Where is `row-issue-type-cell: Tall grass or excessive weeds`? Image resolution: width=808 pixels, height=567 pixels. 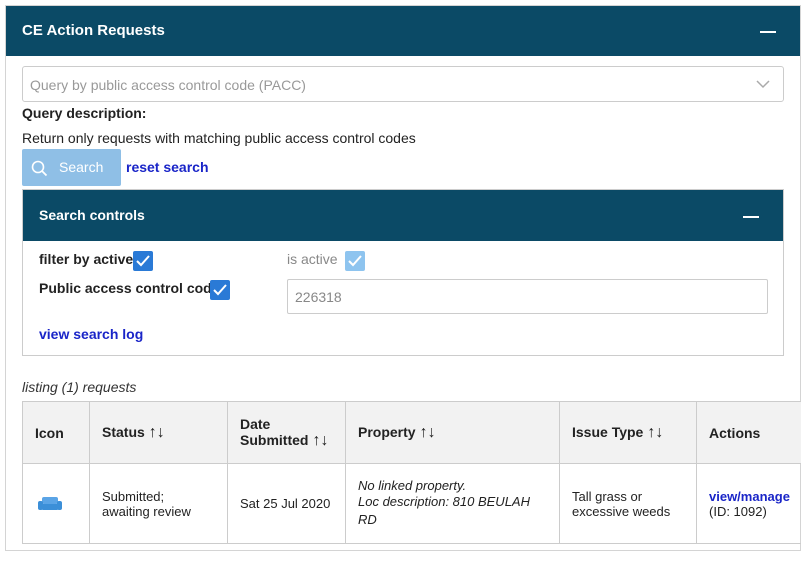
row-issue-type-cell: Tall grass or excessive weeds is located at coordinates (628, 503).